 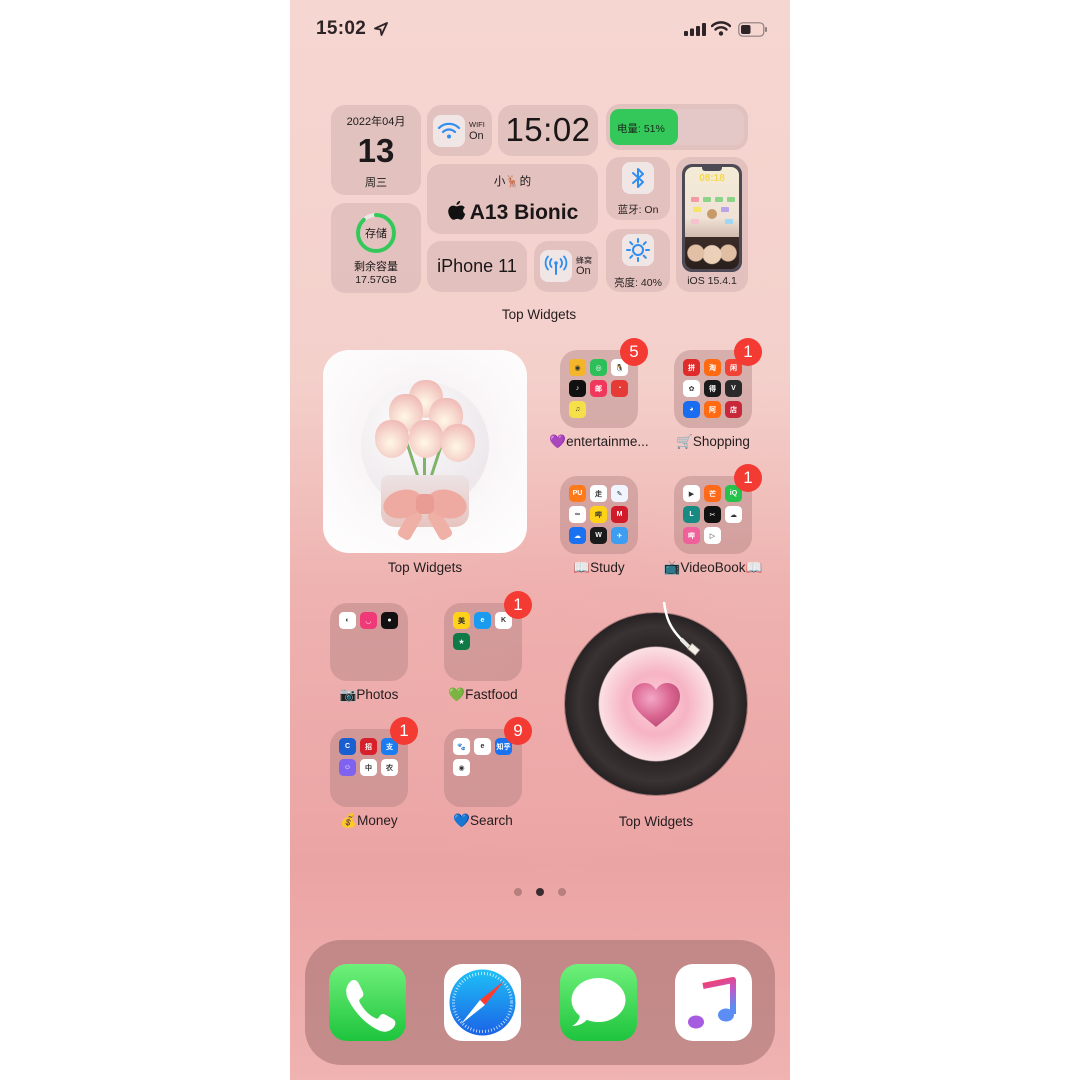 I want to click on owner-label: 小🦌的, so click(x=512, y=182).